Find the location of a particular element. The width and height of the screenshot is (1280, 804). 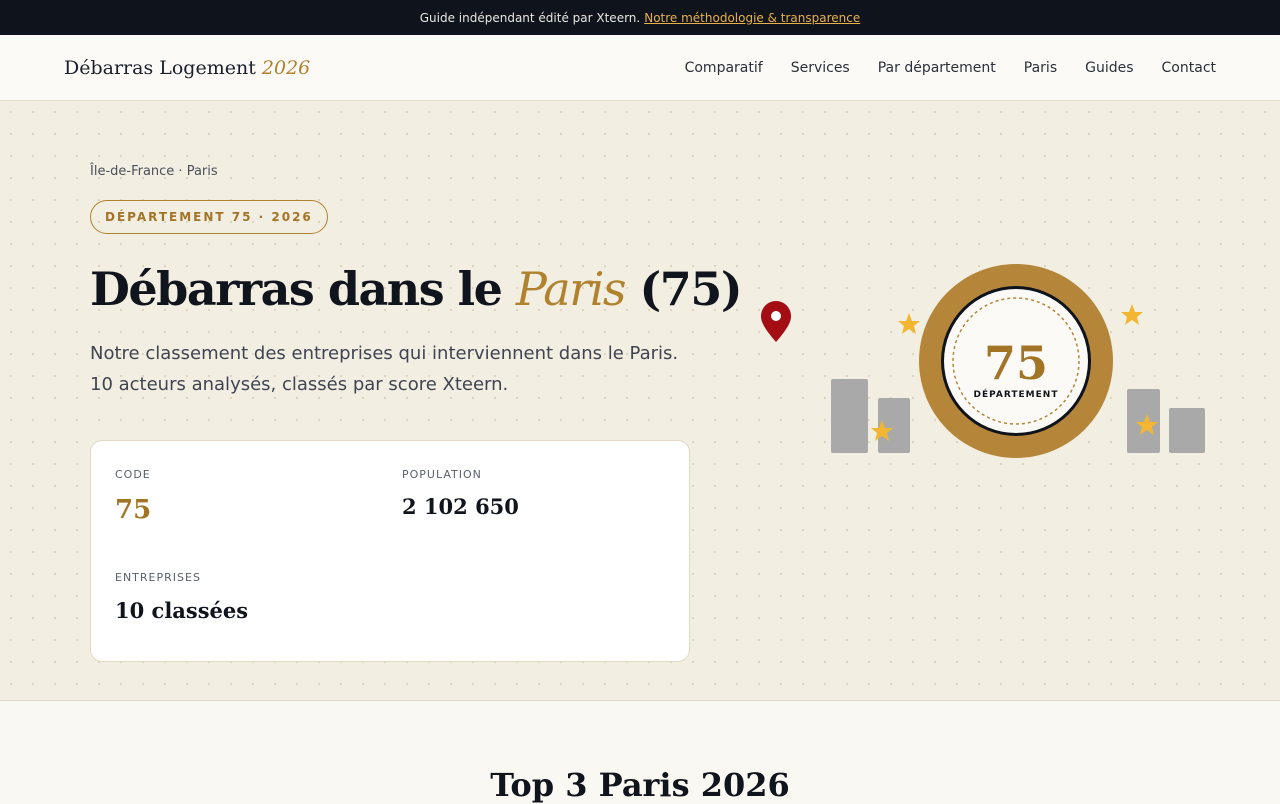

brand-logo: Débarras Logement 2026 is located at coordinates (187, 68).